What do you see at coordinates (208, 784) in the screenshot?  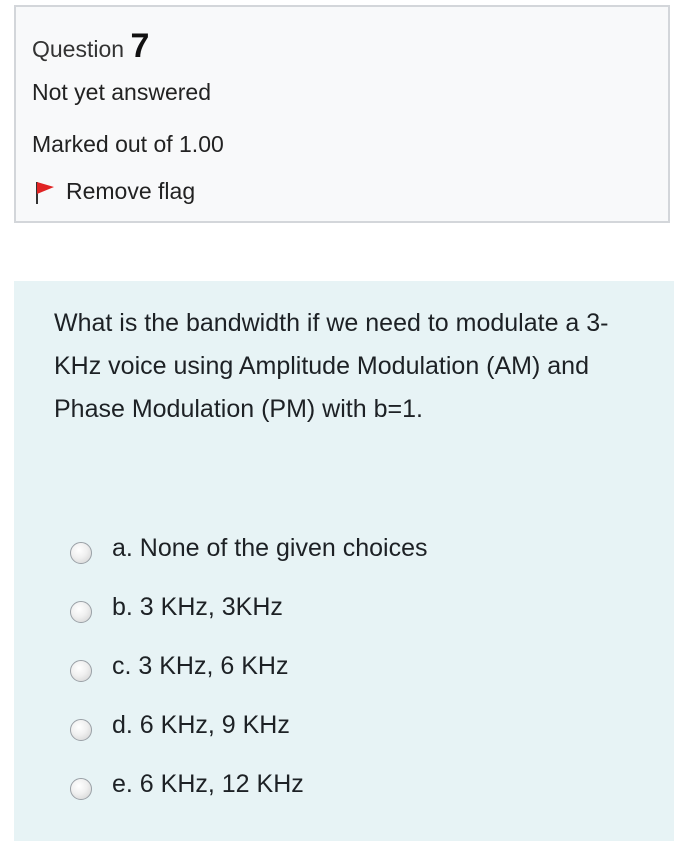 I see `answer-label: e. 6 KHz, 12 KHz` at bounding box center [208, 784].